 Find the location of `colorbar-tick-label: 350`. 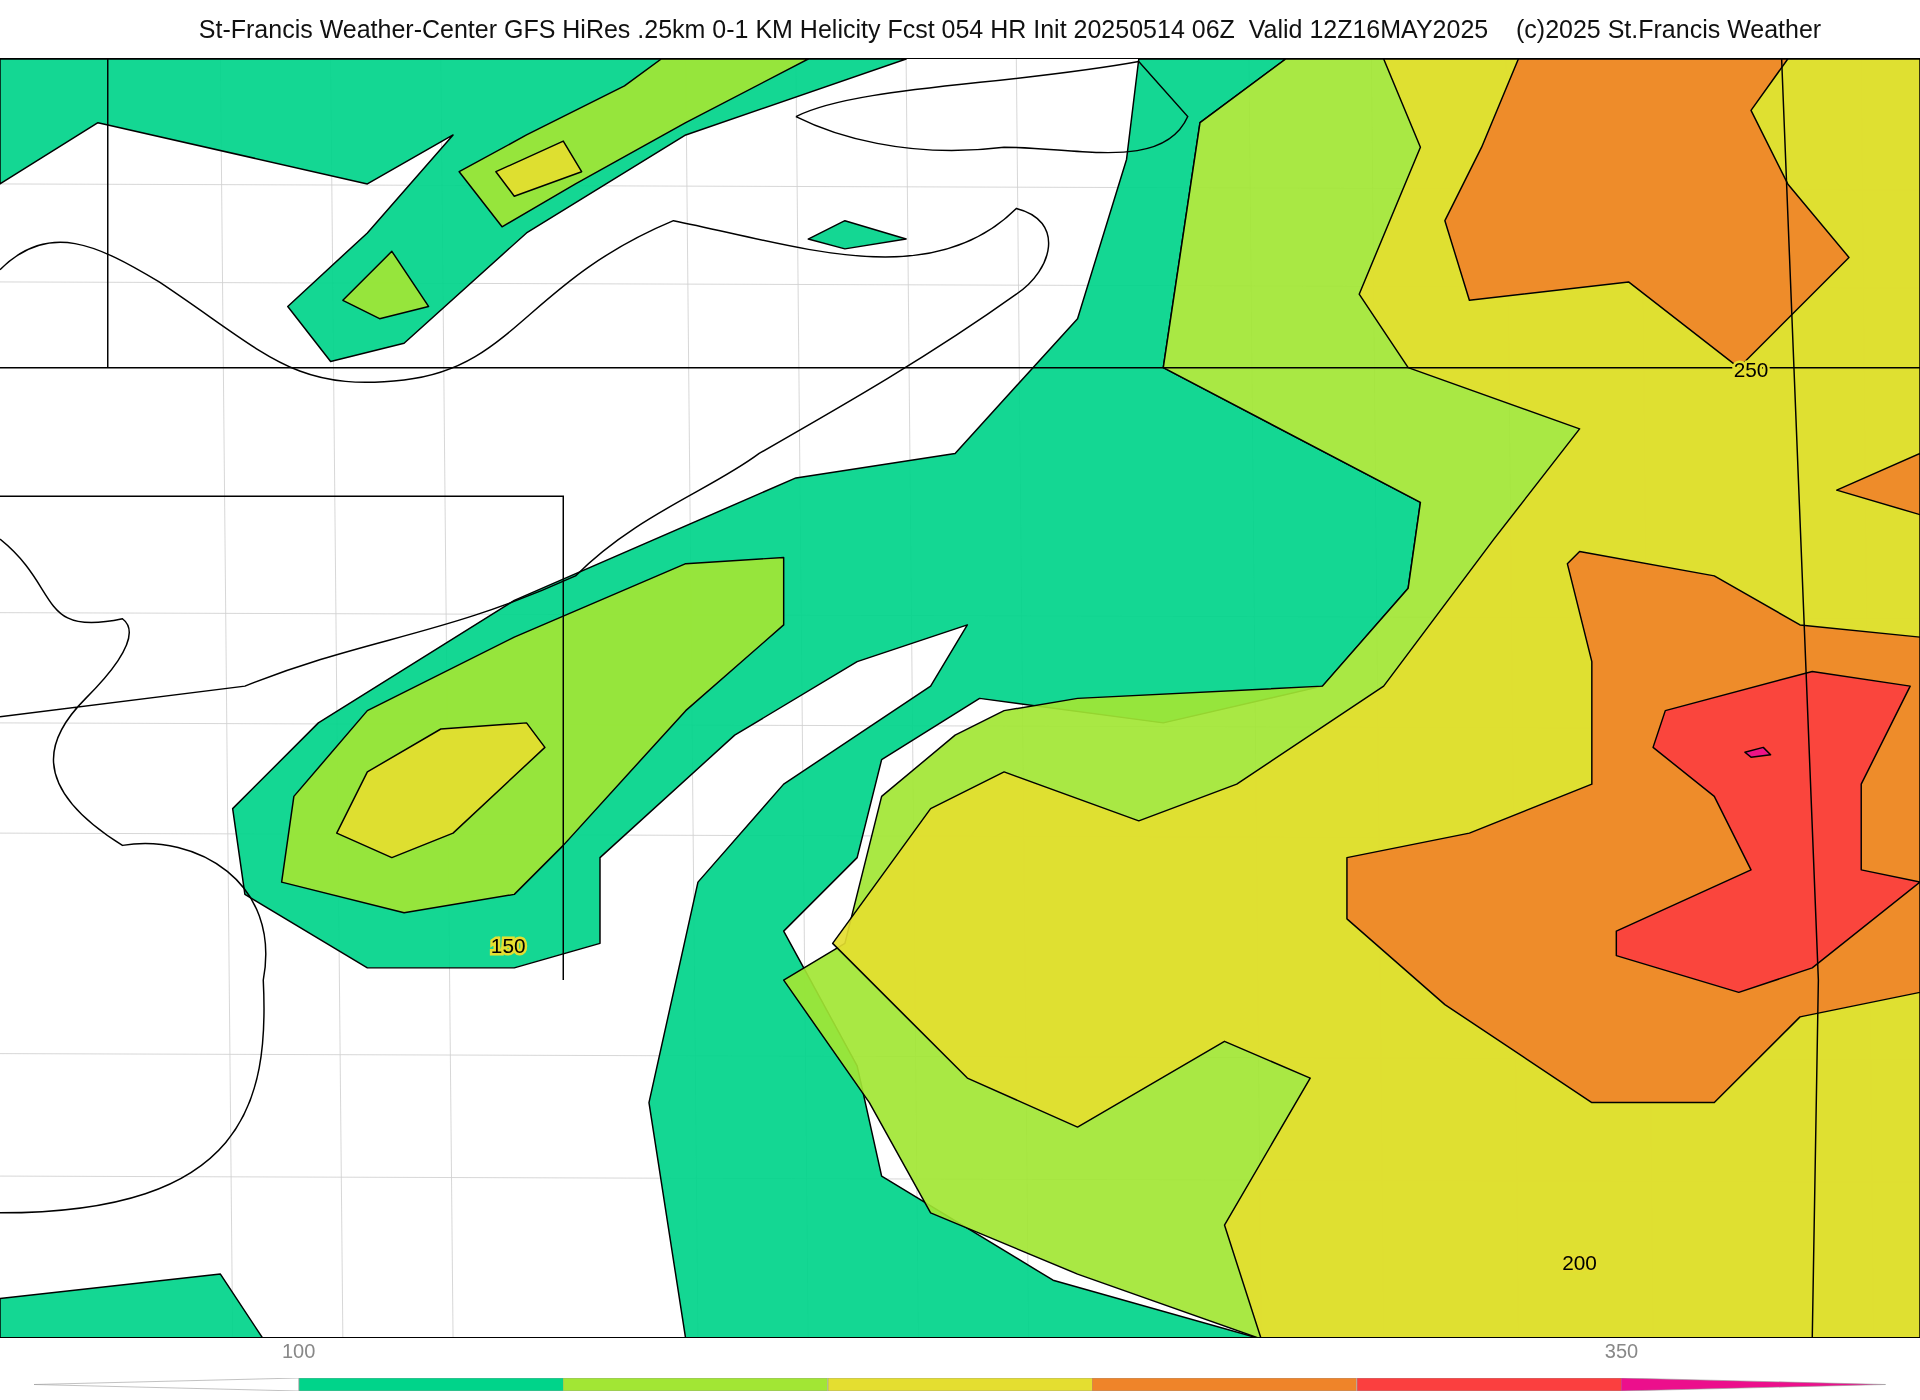

colorbar-tick-label: 350 is located at coordinates (1621, 1351).